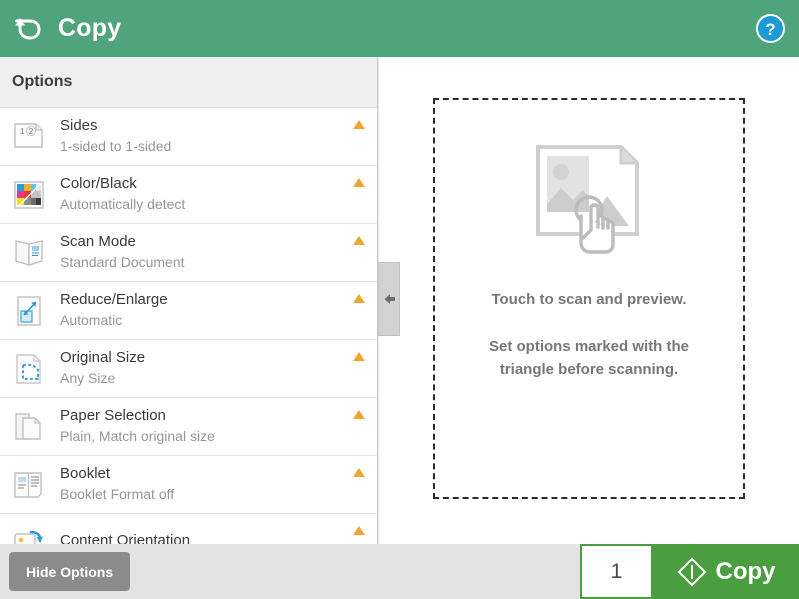 The image size is (799, 599). Describe the element at coordinates (22, 131) in the screenshot. I see `svg-text: 1` at that location.